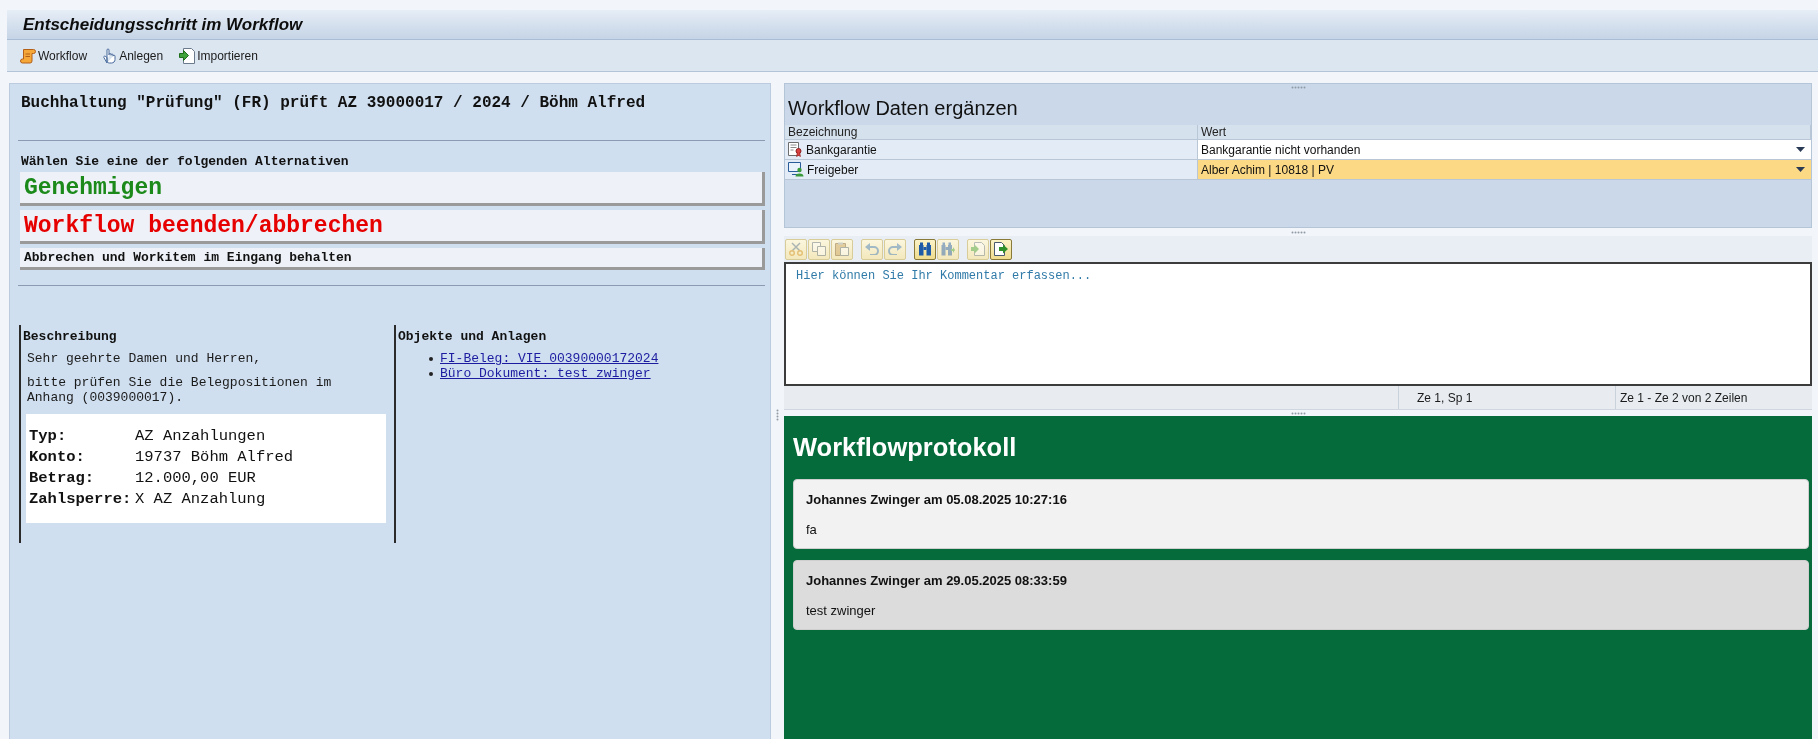 This screenshot has width=1818, height=739. Describe the element at coordinates (795, 149) in the screenshot. I see `certificate-icon` at that location.